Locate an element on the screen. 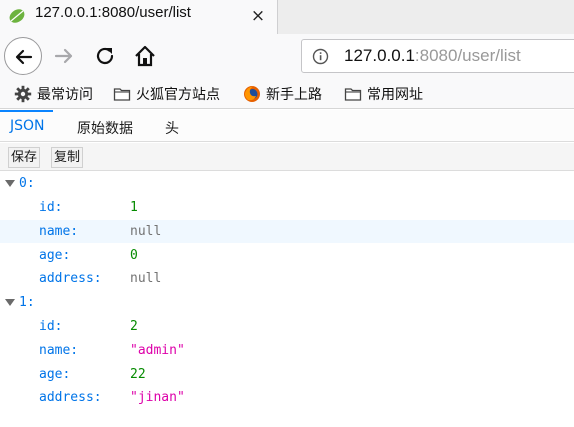 Image resolution: width=574 pixels, height=427 pixels. back-button is located at coordinates (23, 56).